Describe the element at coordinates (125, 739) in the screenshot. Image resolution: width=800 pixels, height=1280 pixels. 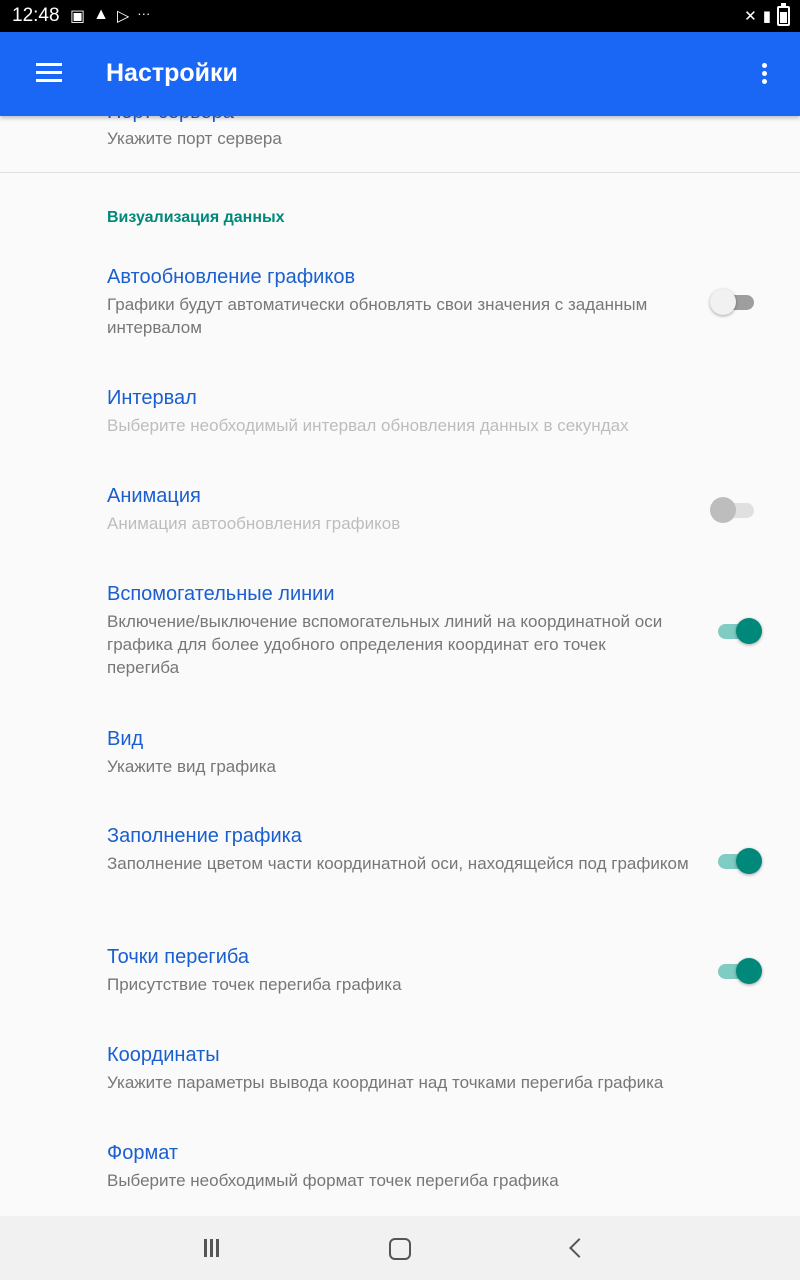
I see `pref-title: Вид` at that location.